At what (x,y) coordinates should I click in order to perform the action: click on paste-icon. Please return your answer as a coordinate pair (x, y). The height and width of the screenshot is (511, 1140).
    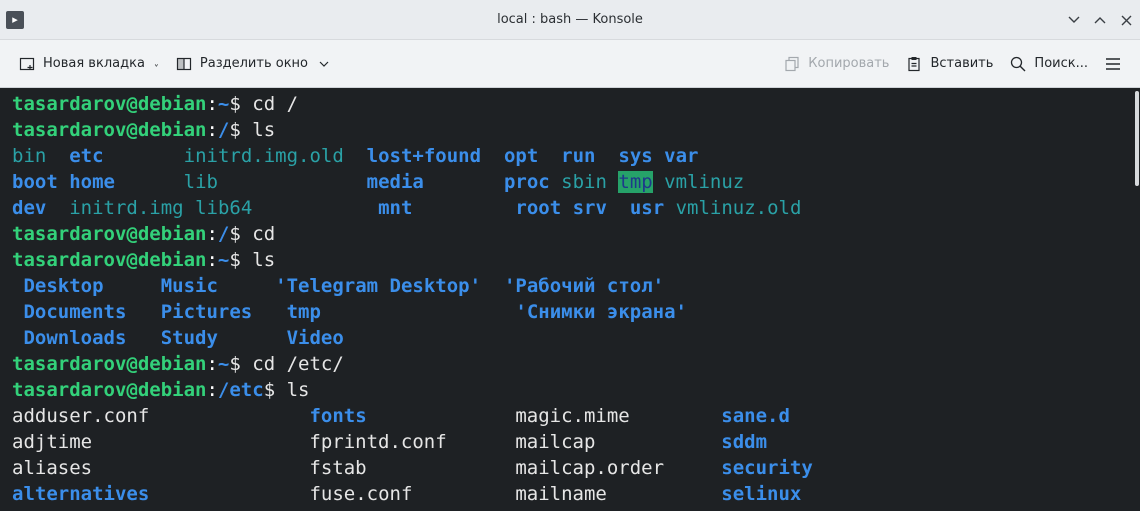
    Looking at the image, I should click on (914, 64).